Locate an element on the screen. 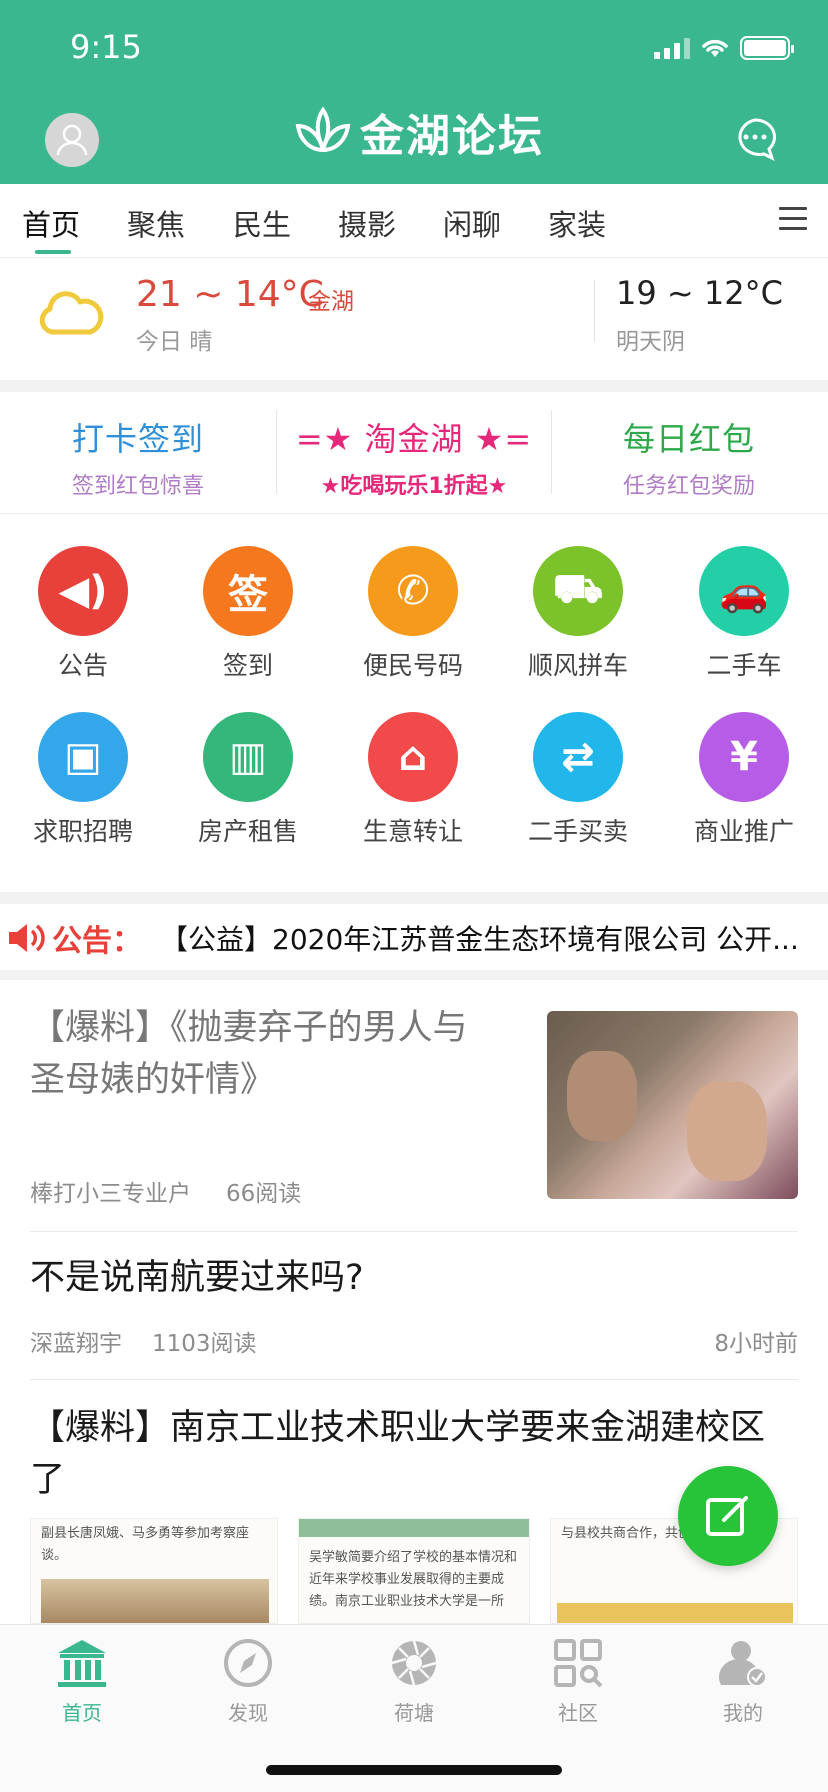 The image size is (828, 1792). icon-glyph: ▣ is located at coordinates (83, 757).